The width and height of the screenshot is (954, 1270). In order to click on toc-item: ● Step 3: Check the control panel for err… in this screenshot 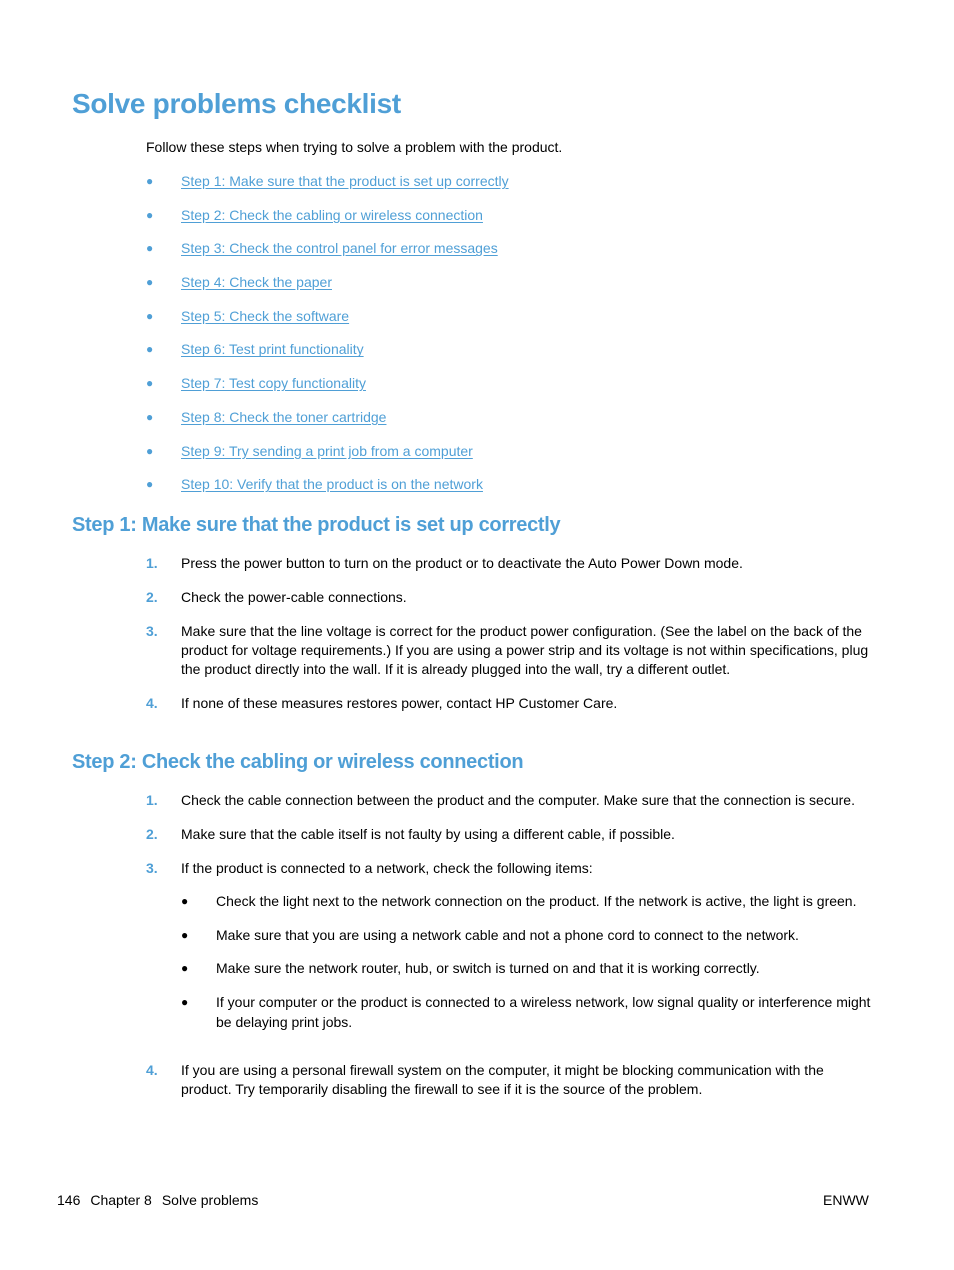, I will do `click(327, 256)`.